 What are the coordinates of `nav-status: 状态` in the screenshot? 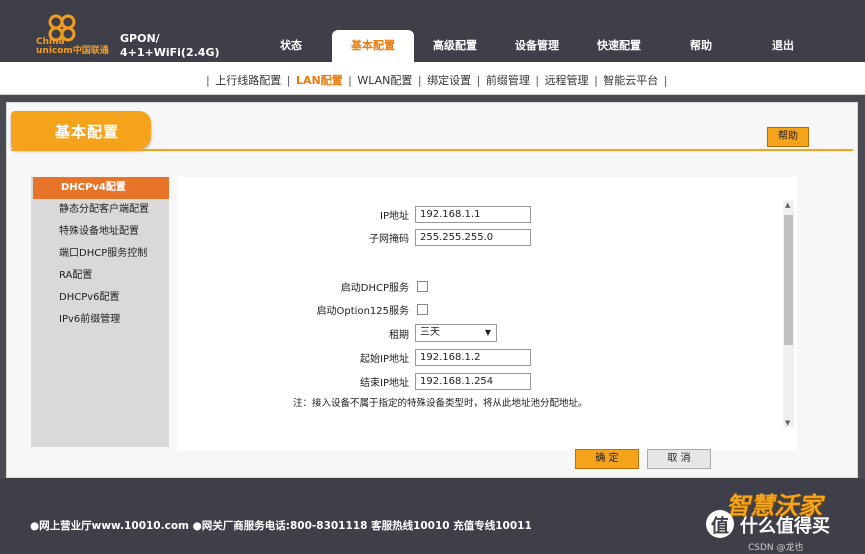 It's located at (291, 46).